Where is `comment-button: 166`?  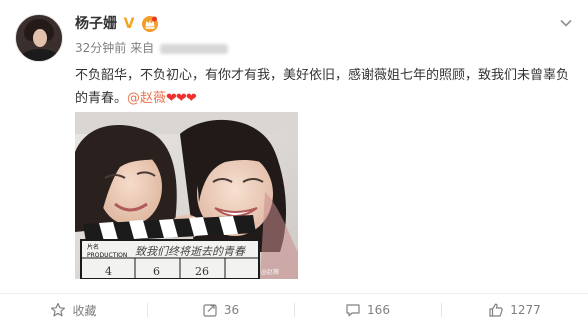
comment-button: 166 is located at coordinates (367, 310).